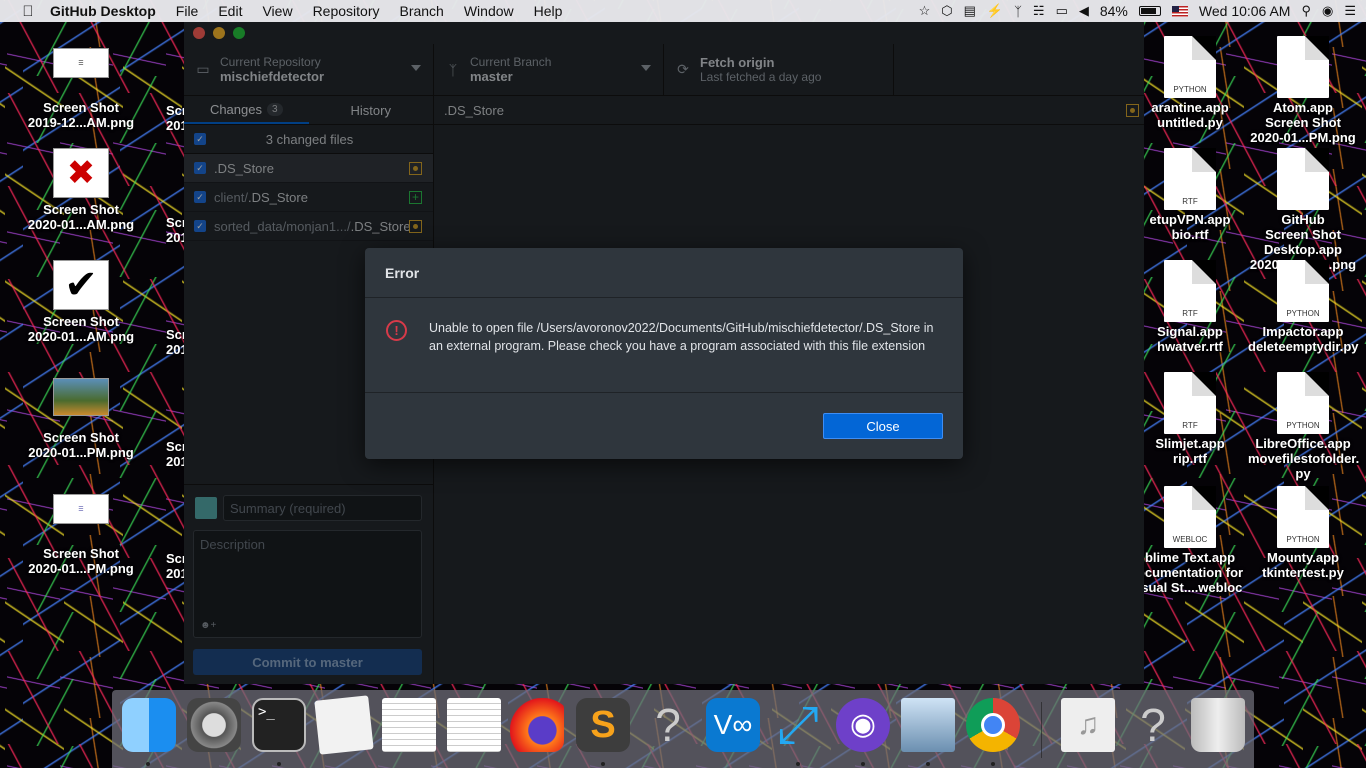 The height and width of the screenshot is (768, 1366). What do you see at coordinates (733, 725) in the screenshot?
I see `vnc-viewer-icon: V∞` at bounding box center [733, 725].